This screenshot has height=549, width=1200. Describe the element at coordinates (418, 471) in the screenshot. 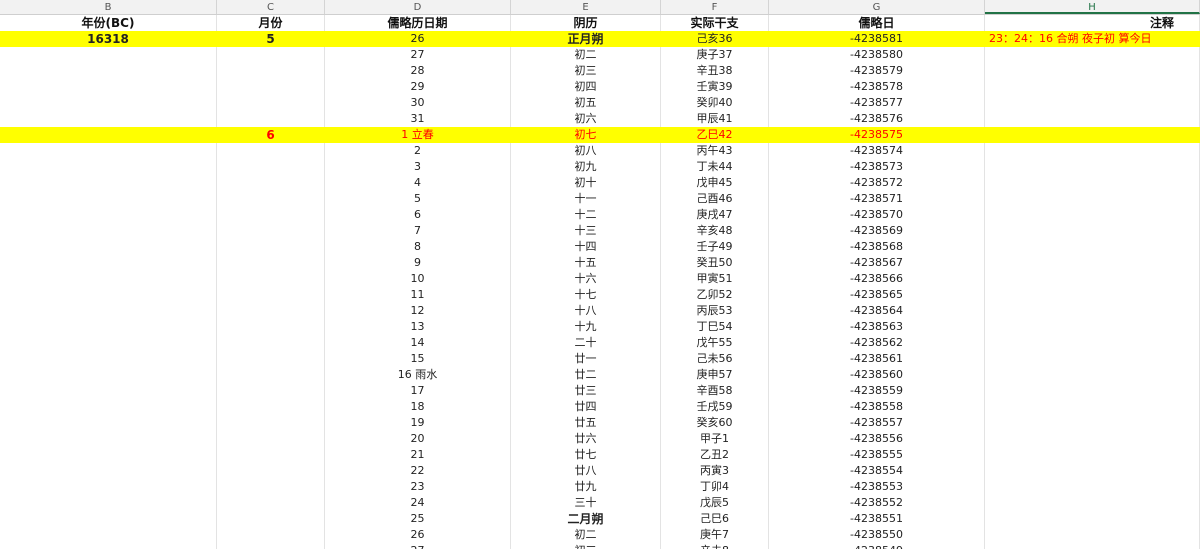

I see `julian-date-cell: 22` at that location.